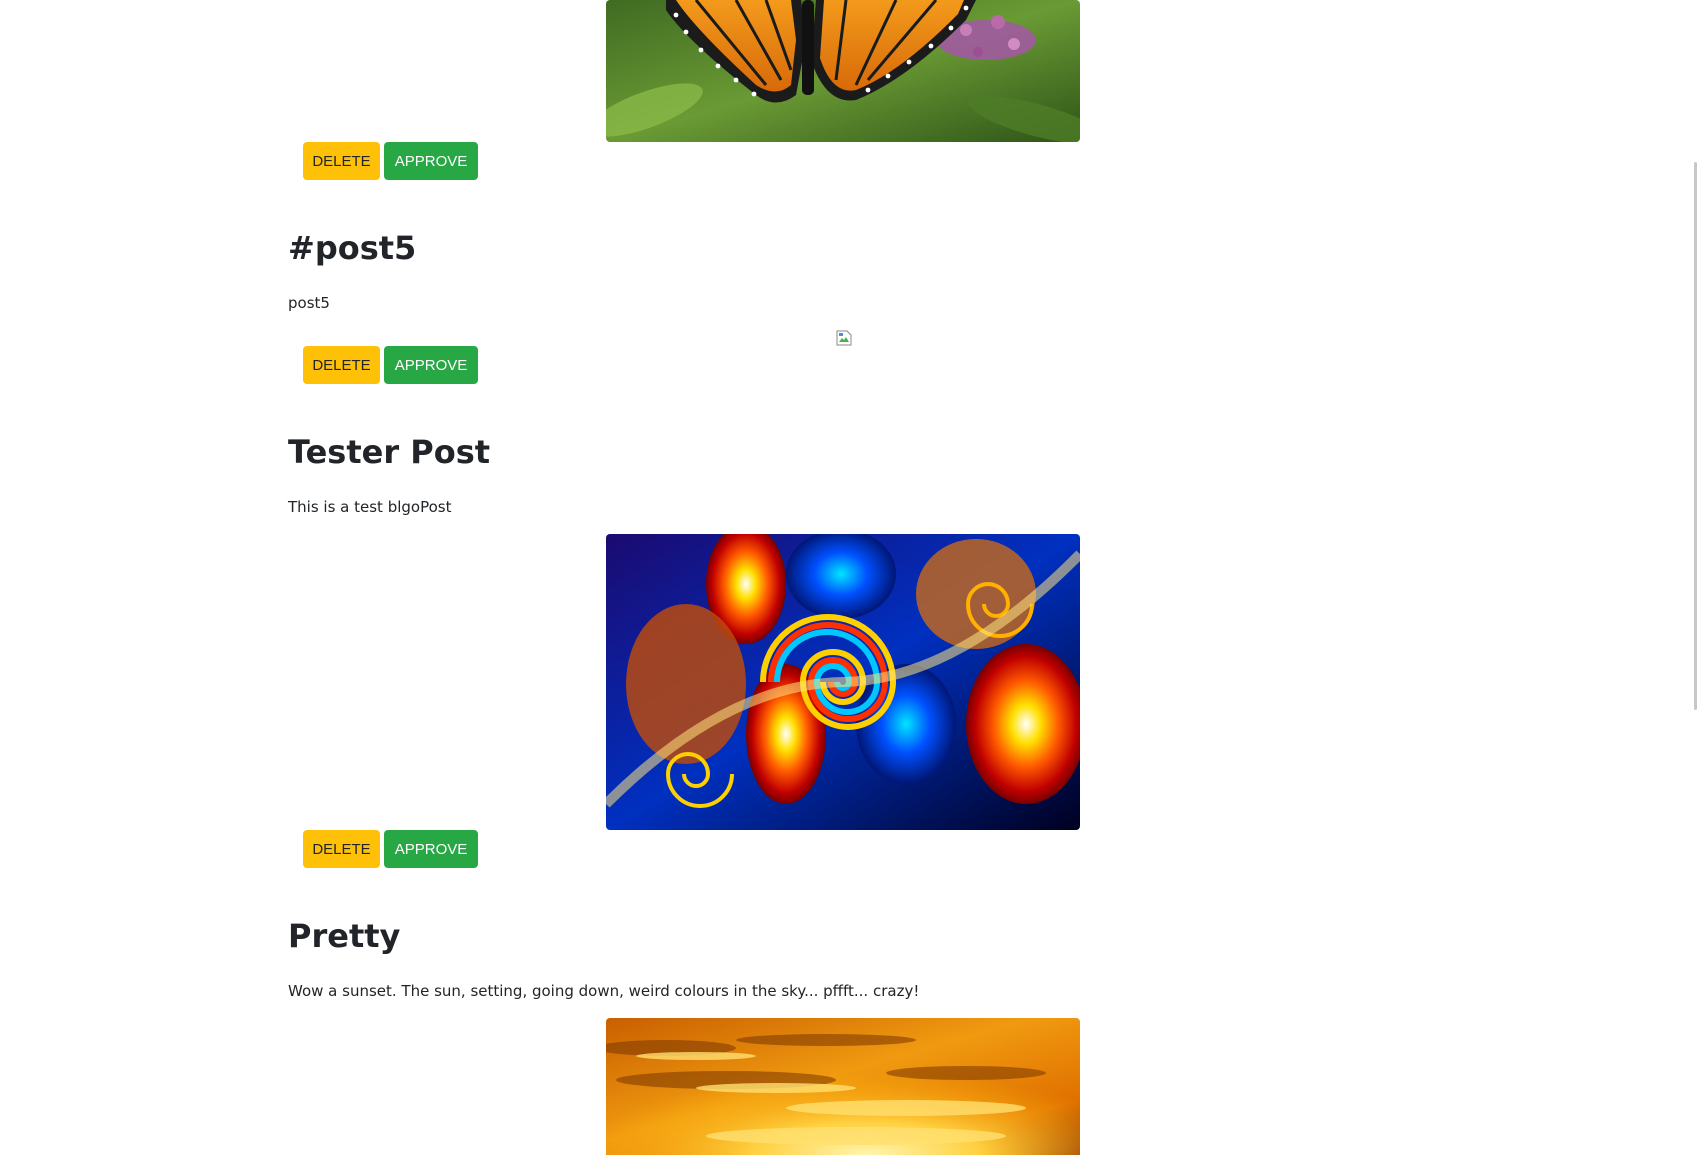  Describe the element at coordinates (843, 1086) in the screenshot. I see `post-image-sunset` at that location.